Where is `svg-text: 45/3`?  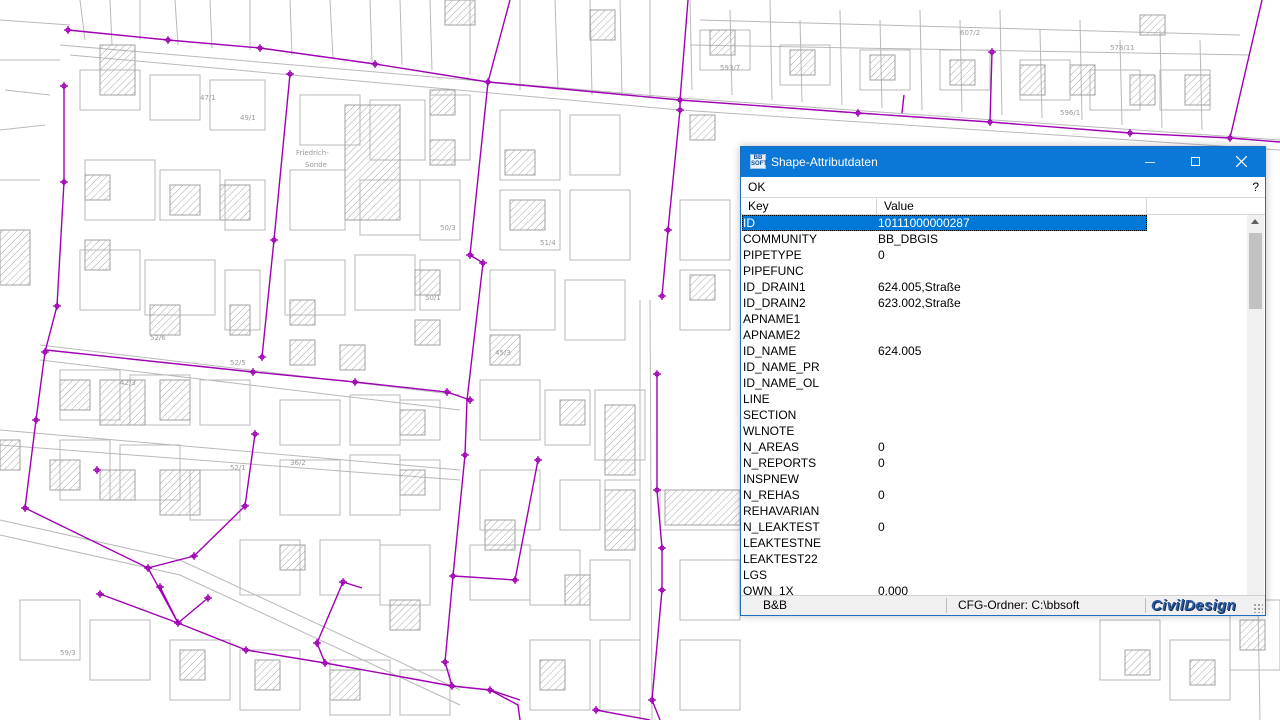 svg-text: 45/3 is located at coordinates (503, 353).